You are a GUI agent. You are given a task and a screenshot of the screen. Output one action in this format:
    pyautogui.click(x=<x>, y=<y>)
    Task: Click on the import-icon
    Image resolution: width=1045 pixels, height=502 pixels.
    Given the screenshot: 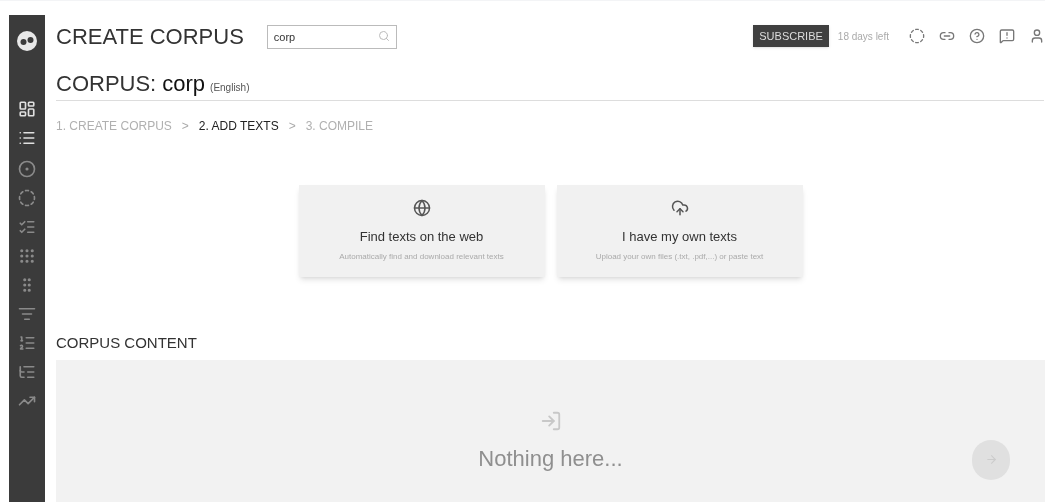 What is the action you would take?
    pyautogui.click(x=550, y=420)
    